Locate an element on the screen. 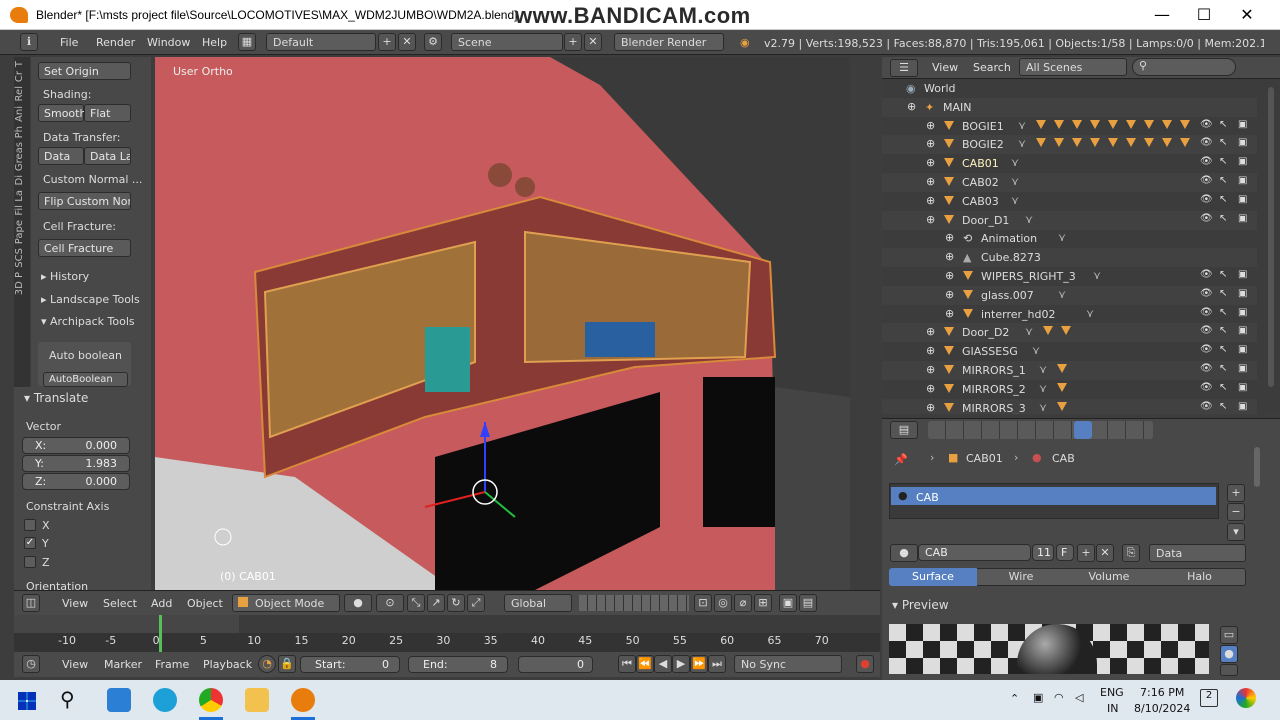 The height and width of the screenshot is (720, 1280). tab-wire: Wire is located at coordinates (1021, 577).